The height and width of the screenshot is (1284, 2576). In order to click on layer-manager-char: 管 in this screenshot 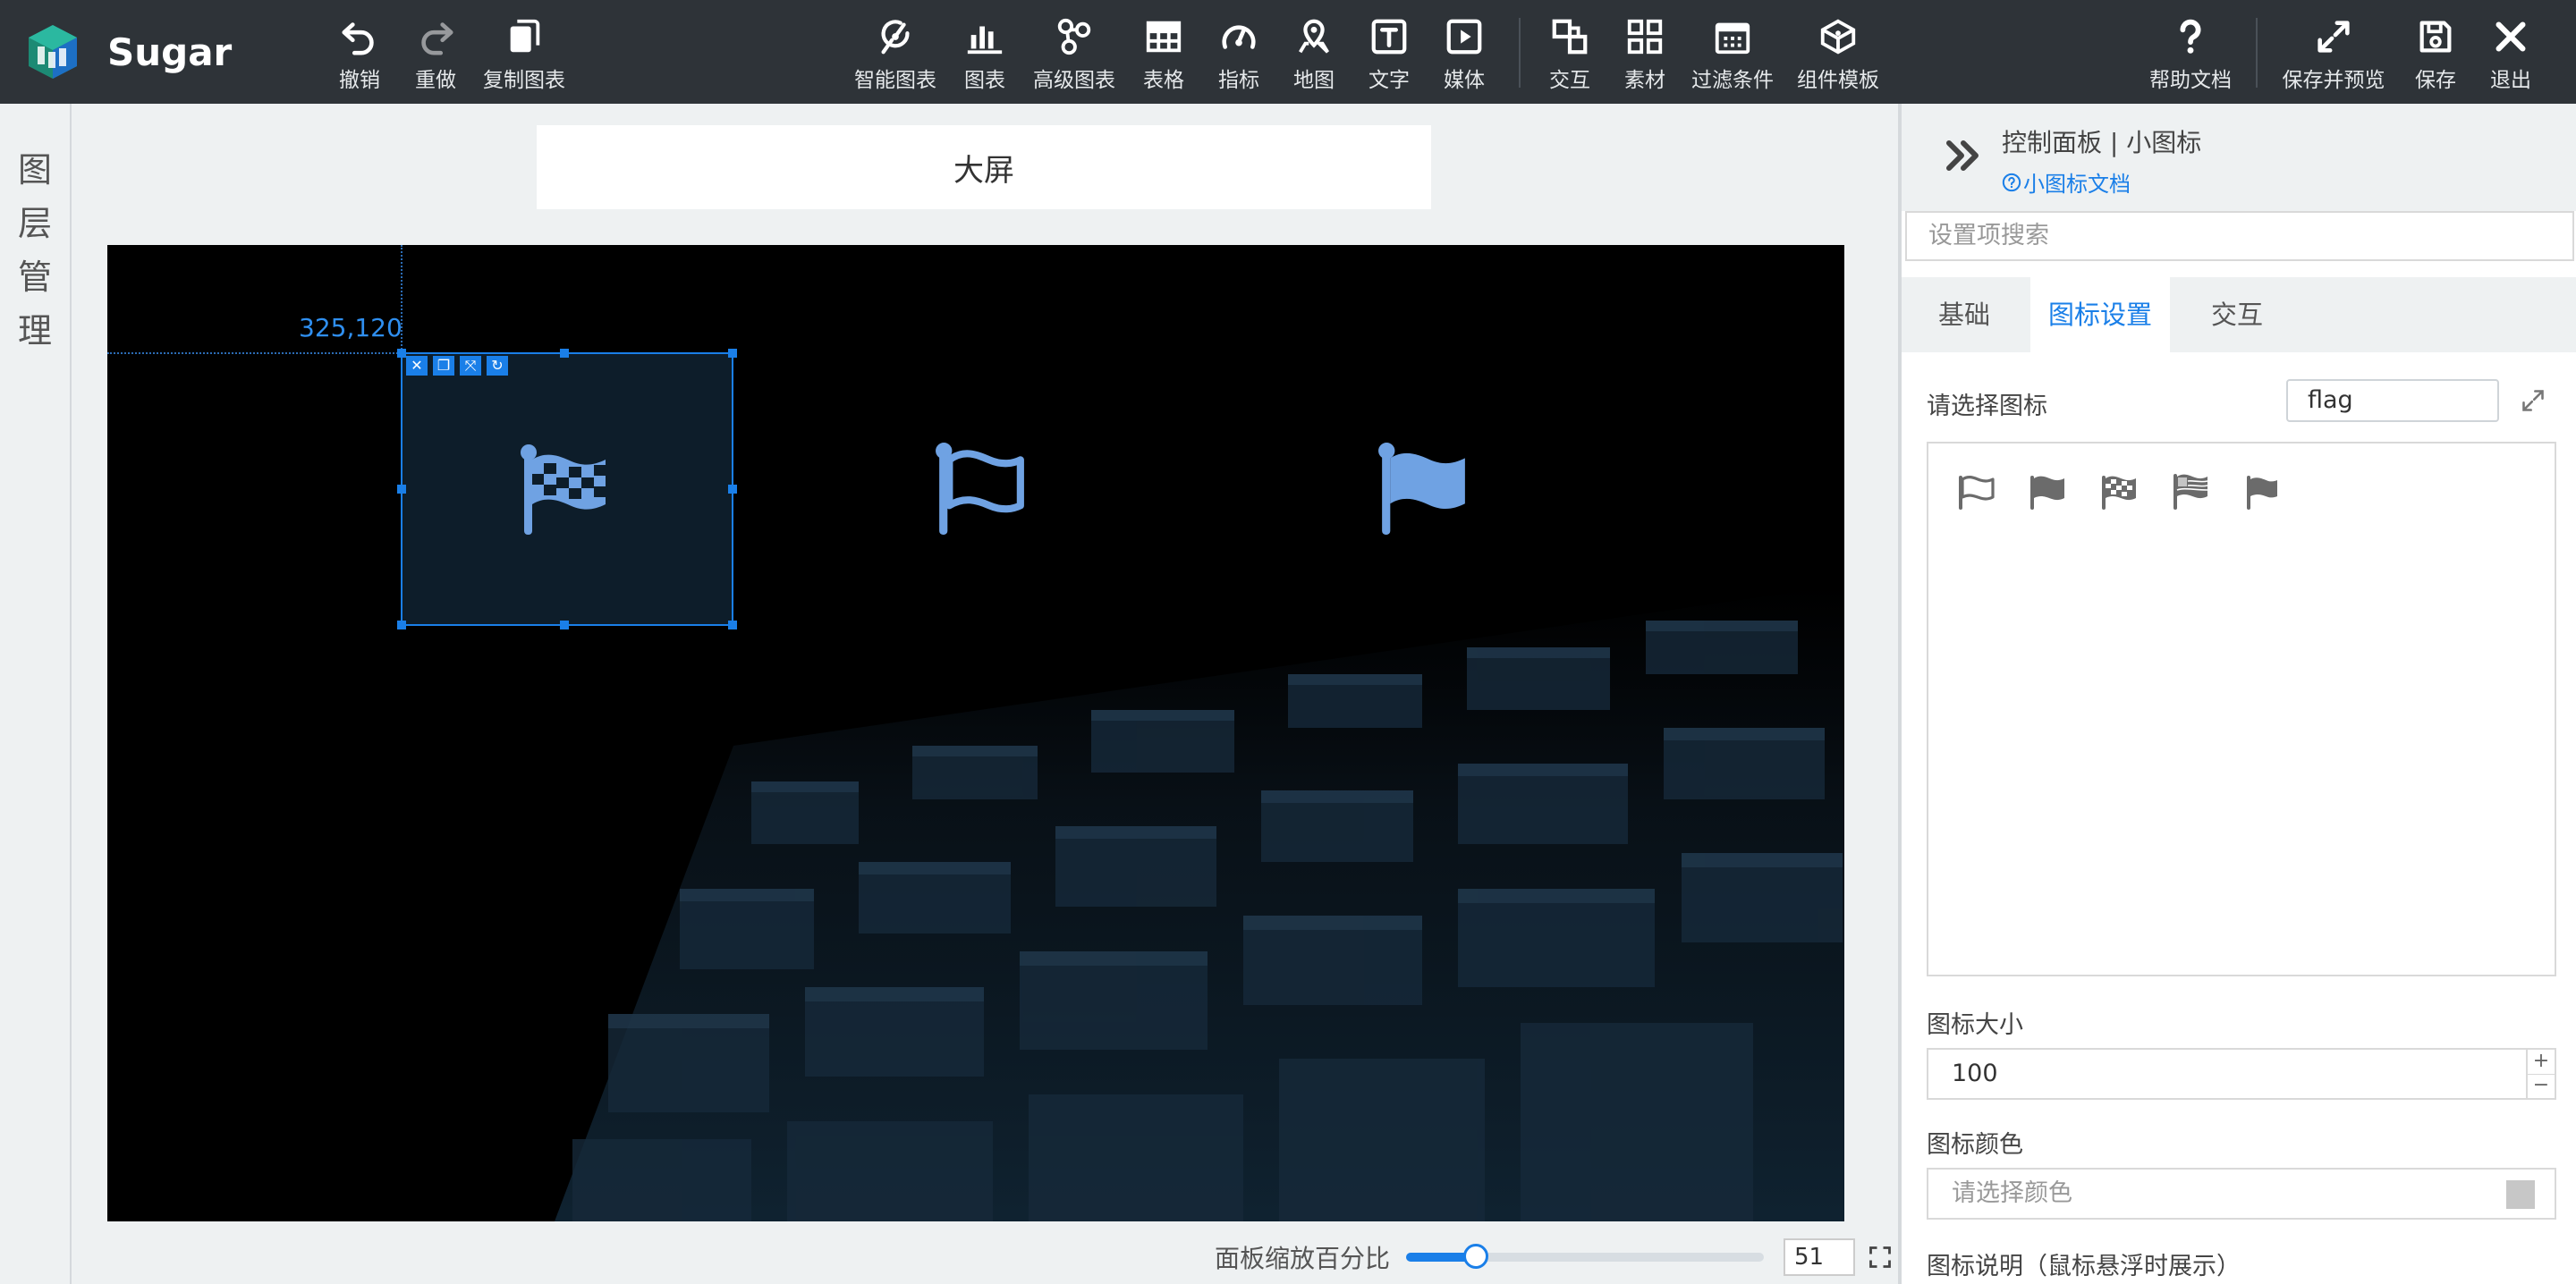, I will do `click(34, 277)`.